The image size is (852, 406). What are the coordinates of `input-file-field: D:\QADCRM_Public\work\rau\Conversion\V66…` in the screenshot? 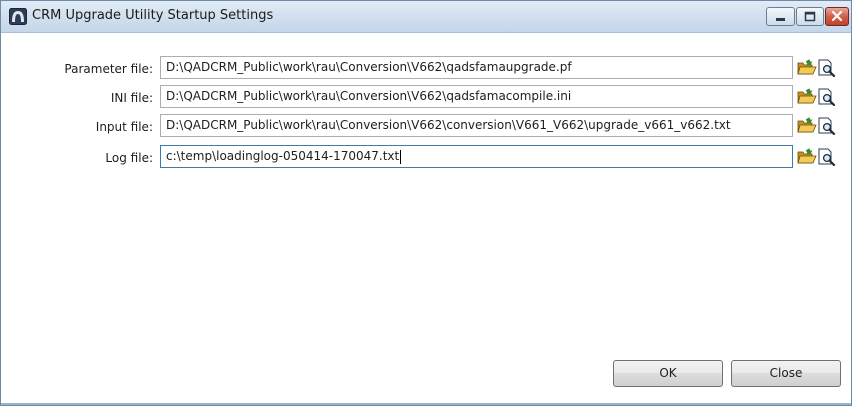 It's located at (476, 125).